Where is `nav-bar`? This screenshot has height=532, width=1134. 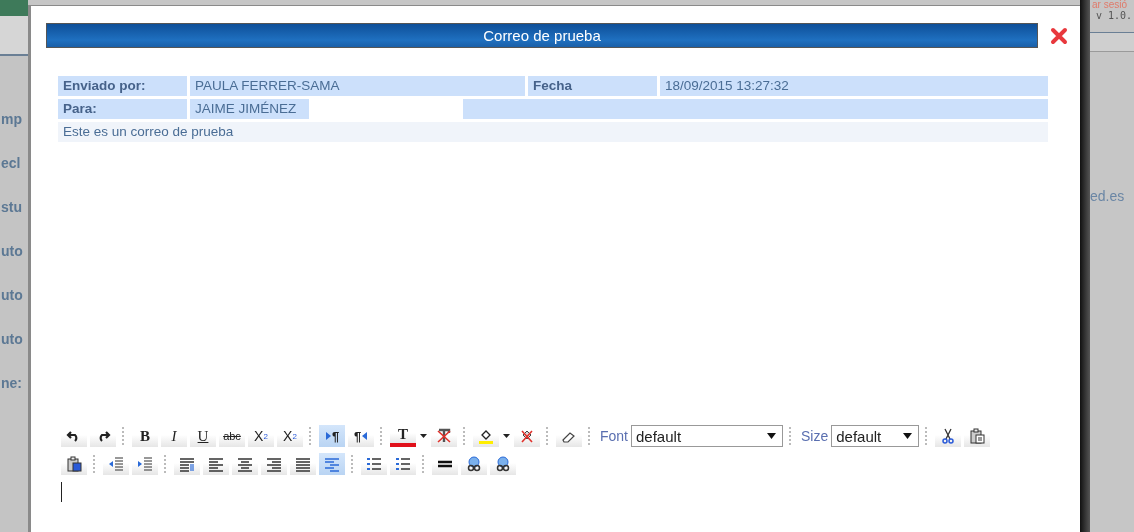
nav-bar is located at coordinates (14, 36).